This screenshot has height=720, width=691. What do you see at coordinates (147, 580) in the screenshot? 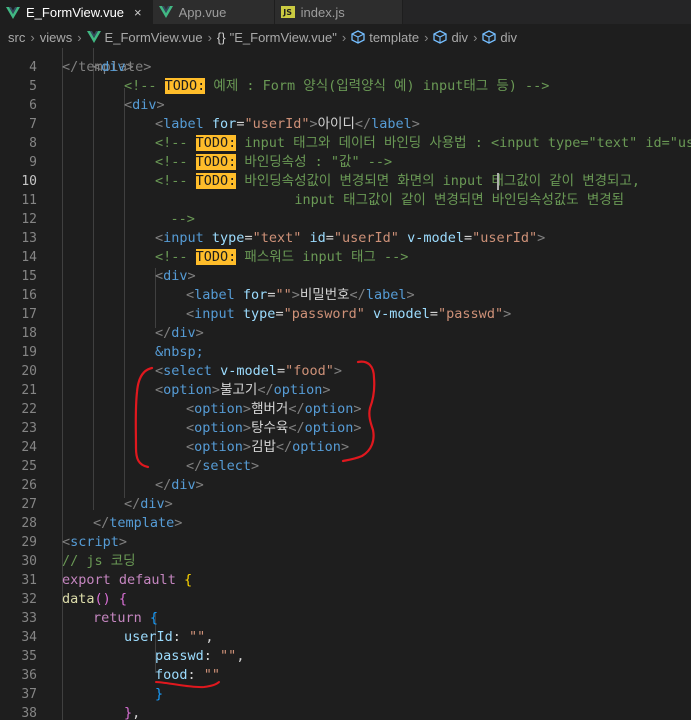
I see `code-token: default` at bounding box center [147, 580].